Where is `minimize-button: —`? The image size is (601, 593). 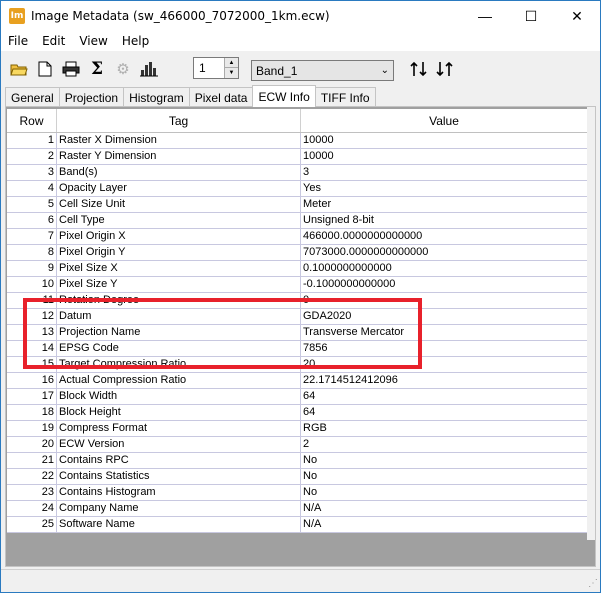
minimize-button: — is located at coordinates (485, 16).